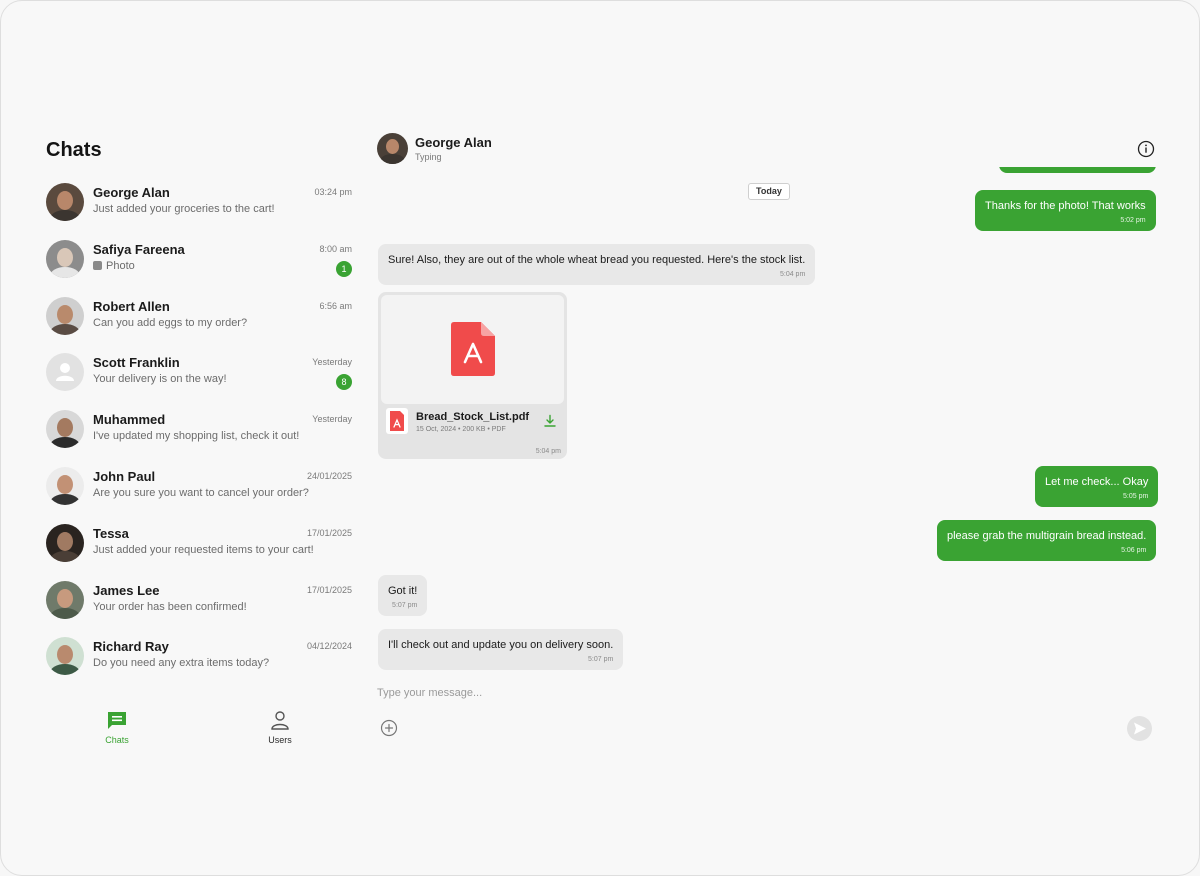 Image resolution: width=1200 pixels, height=876 pixels. I want to click on chat-preview-text: Can you add eggs to my order?, so click(170, 322).